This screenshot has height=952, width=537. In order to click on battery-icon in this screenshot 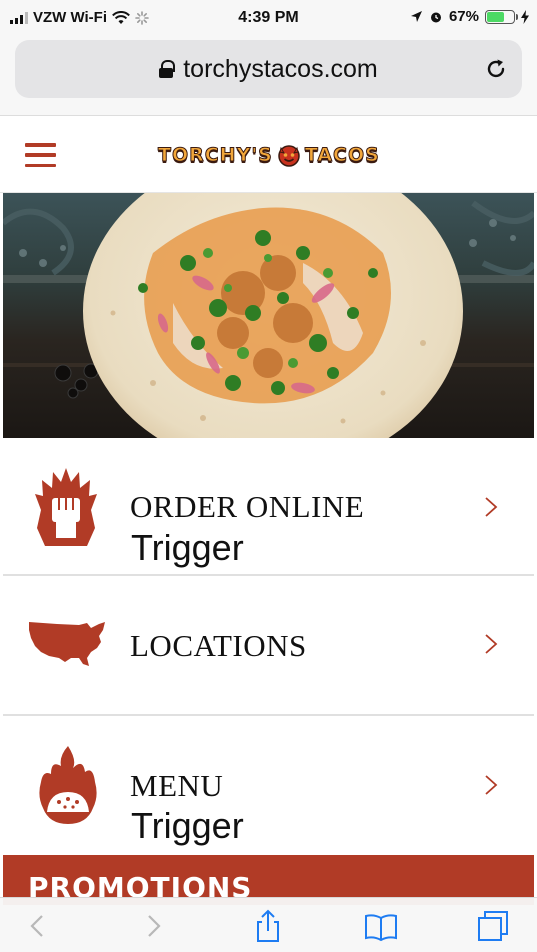, I will do `click(501, 16)`.